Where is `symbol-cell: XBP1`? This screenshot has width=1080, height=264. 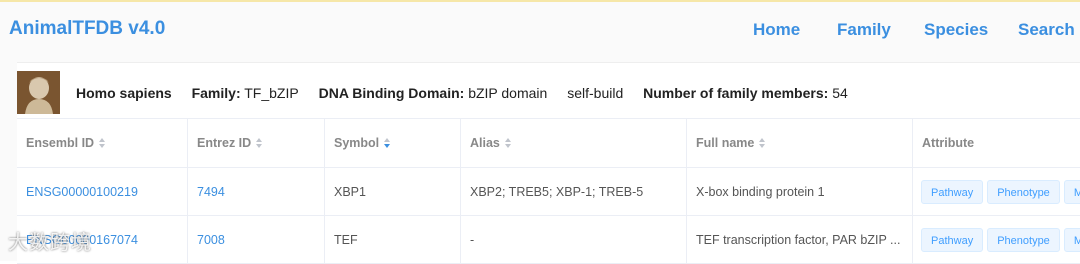
symbol-cell: XBP1 is located at coordinates (350, 191).